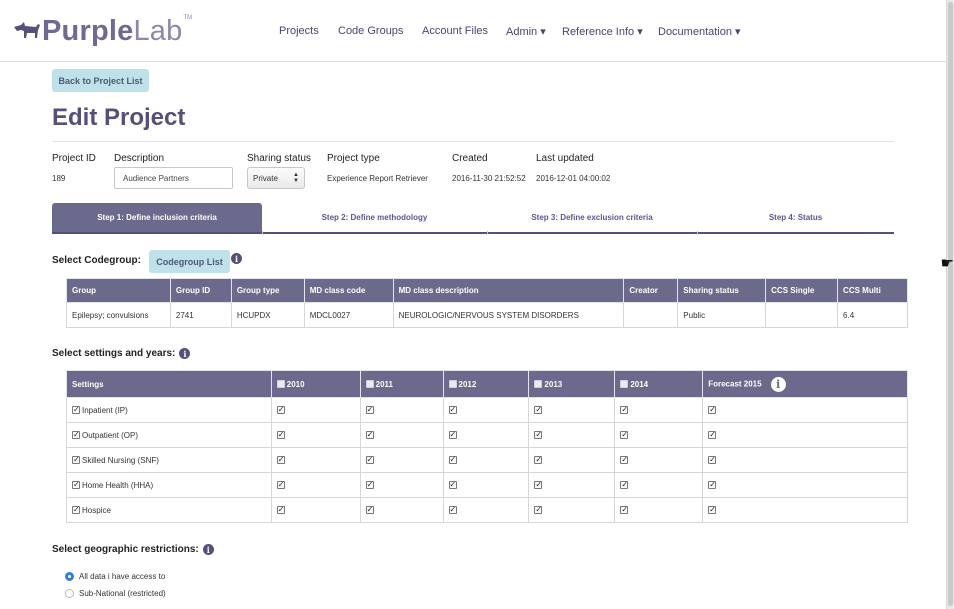  What do you see at coordinates (802, 315) in the screenshot?
I see `cell-ccs-single` at bounding box center [802, 315].